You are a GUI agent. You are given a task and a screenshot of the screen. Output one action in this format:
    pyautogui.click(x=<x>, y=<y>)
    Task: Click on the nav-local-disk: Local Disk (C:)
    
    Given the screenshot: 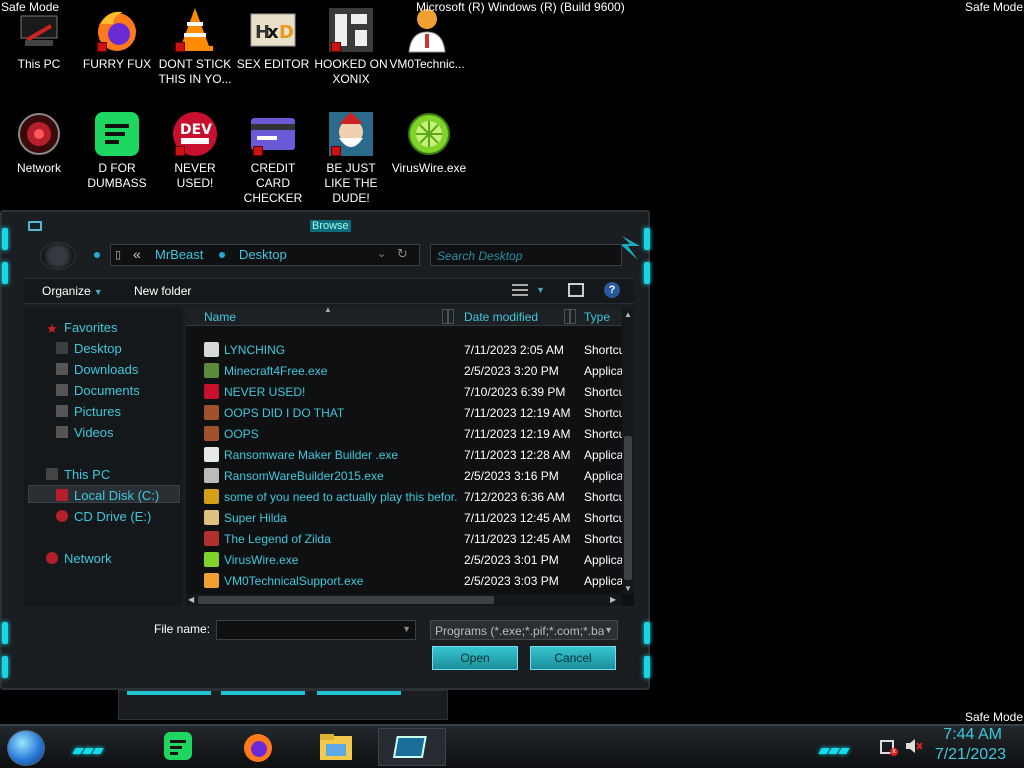 What is the action you would take?
    pyautogui.click(x=107, y=495)
    